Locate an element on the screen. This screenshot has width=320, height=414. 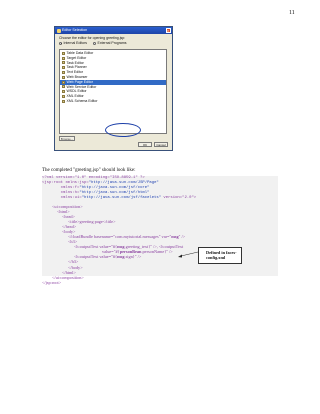
list-item: XML Schema Editor is located at coordinates (113, 101).